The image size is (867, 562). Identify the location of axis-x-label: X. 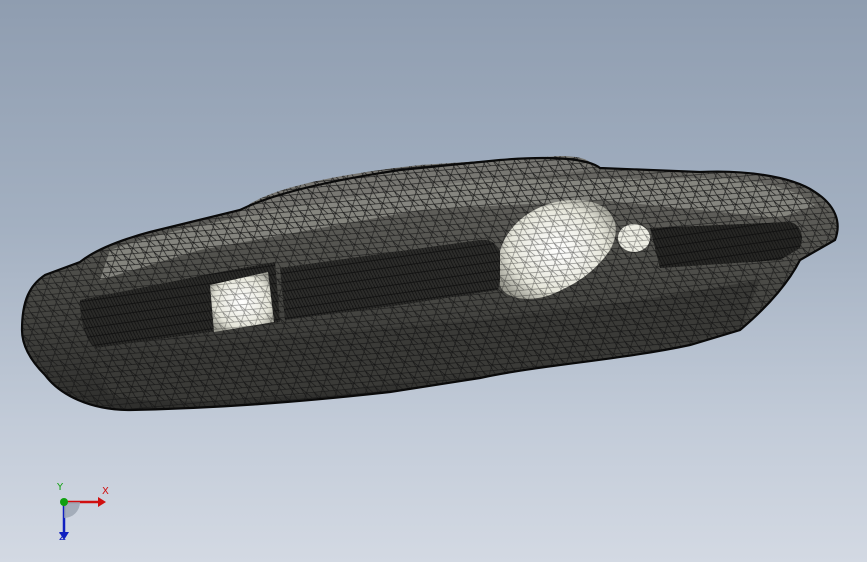
(105, 491).